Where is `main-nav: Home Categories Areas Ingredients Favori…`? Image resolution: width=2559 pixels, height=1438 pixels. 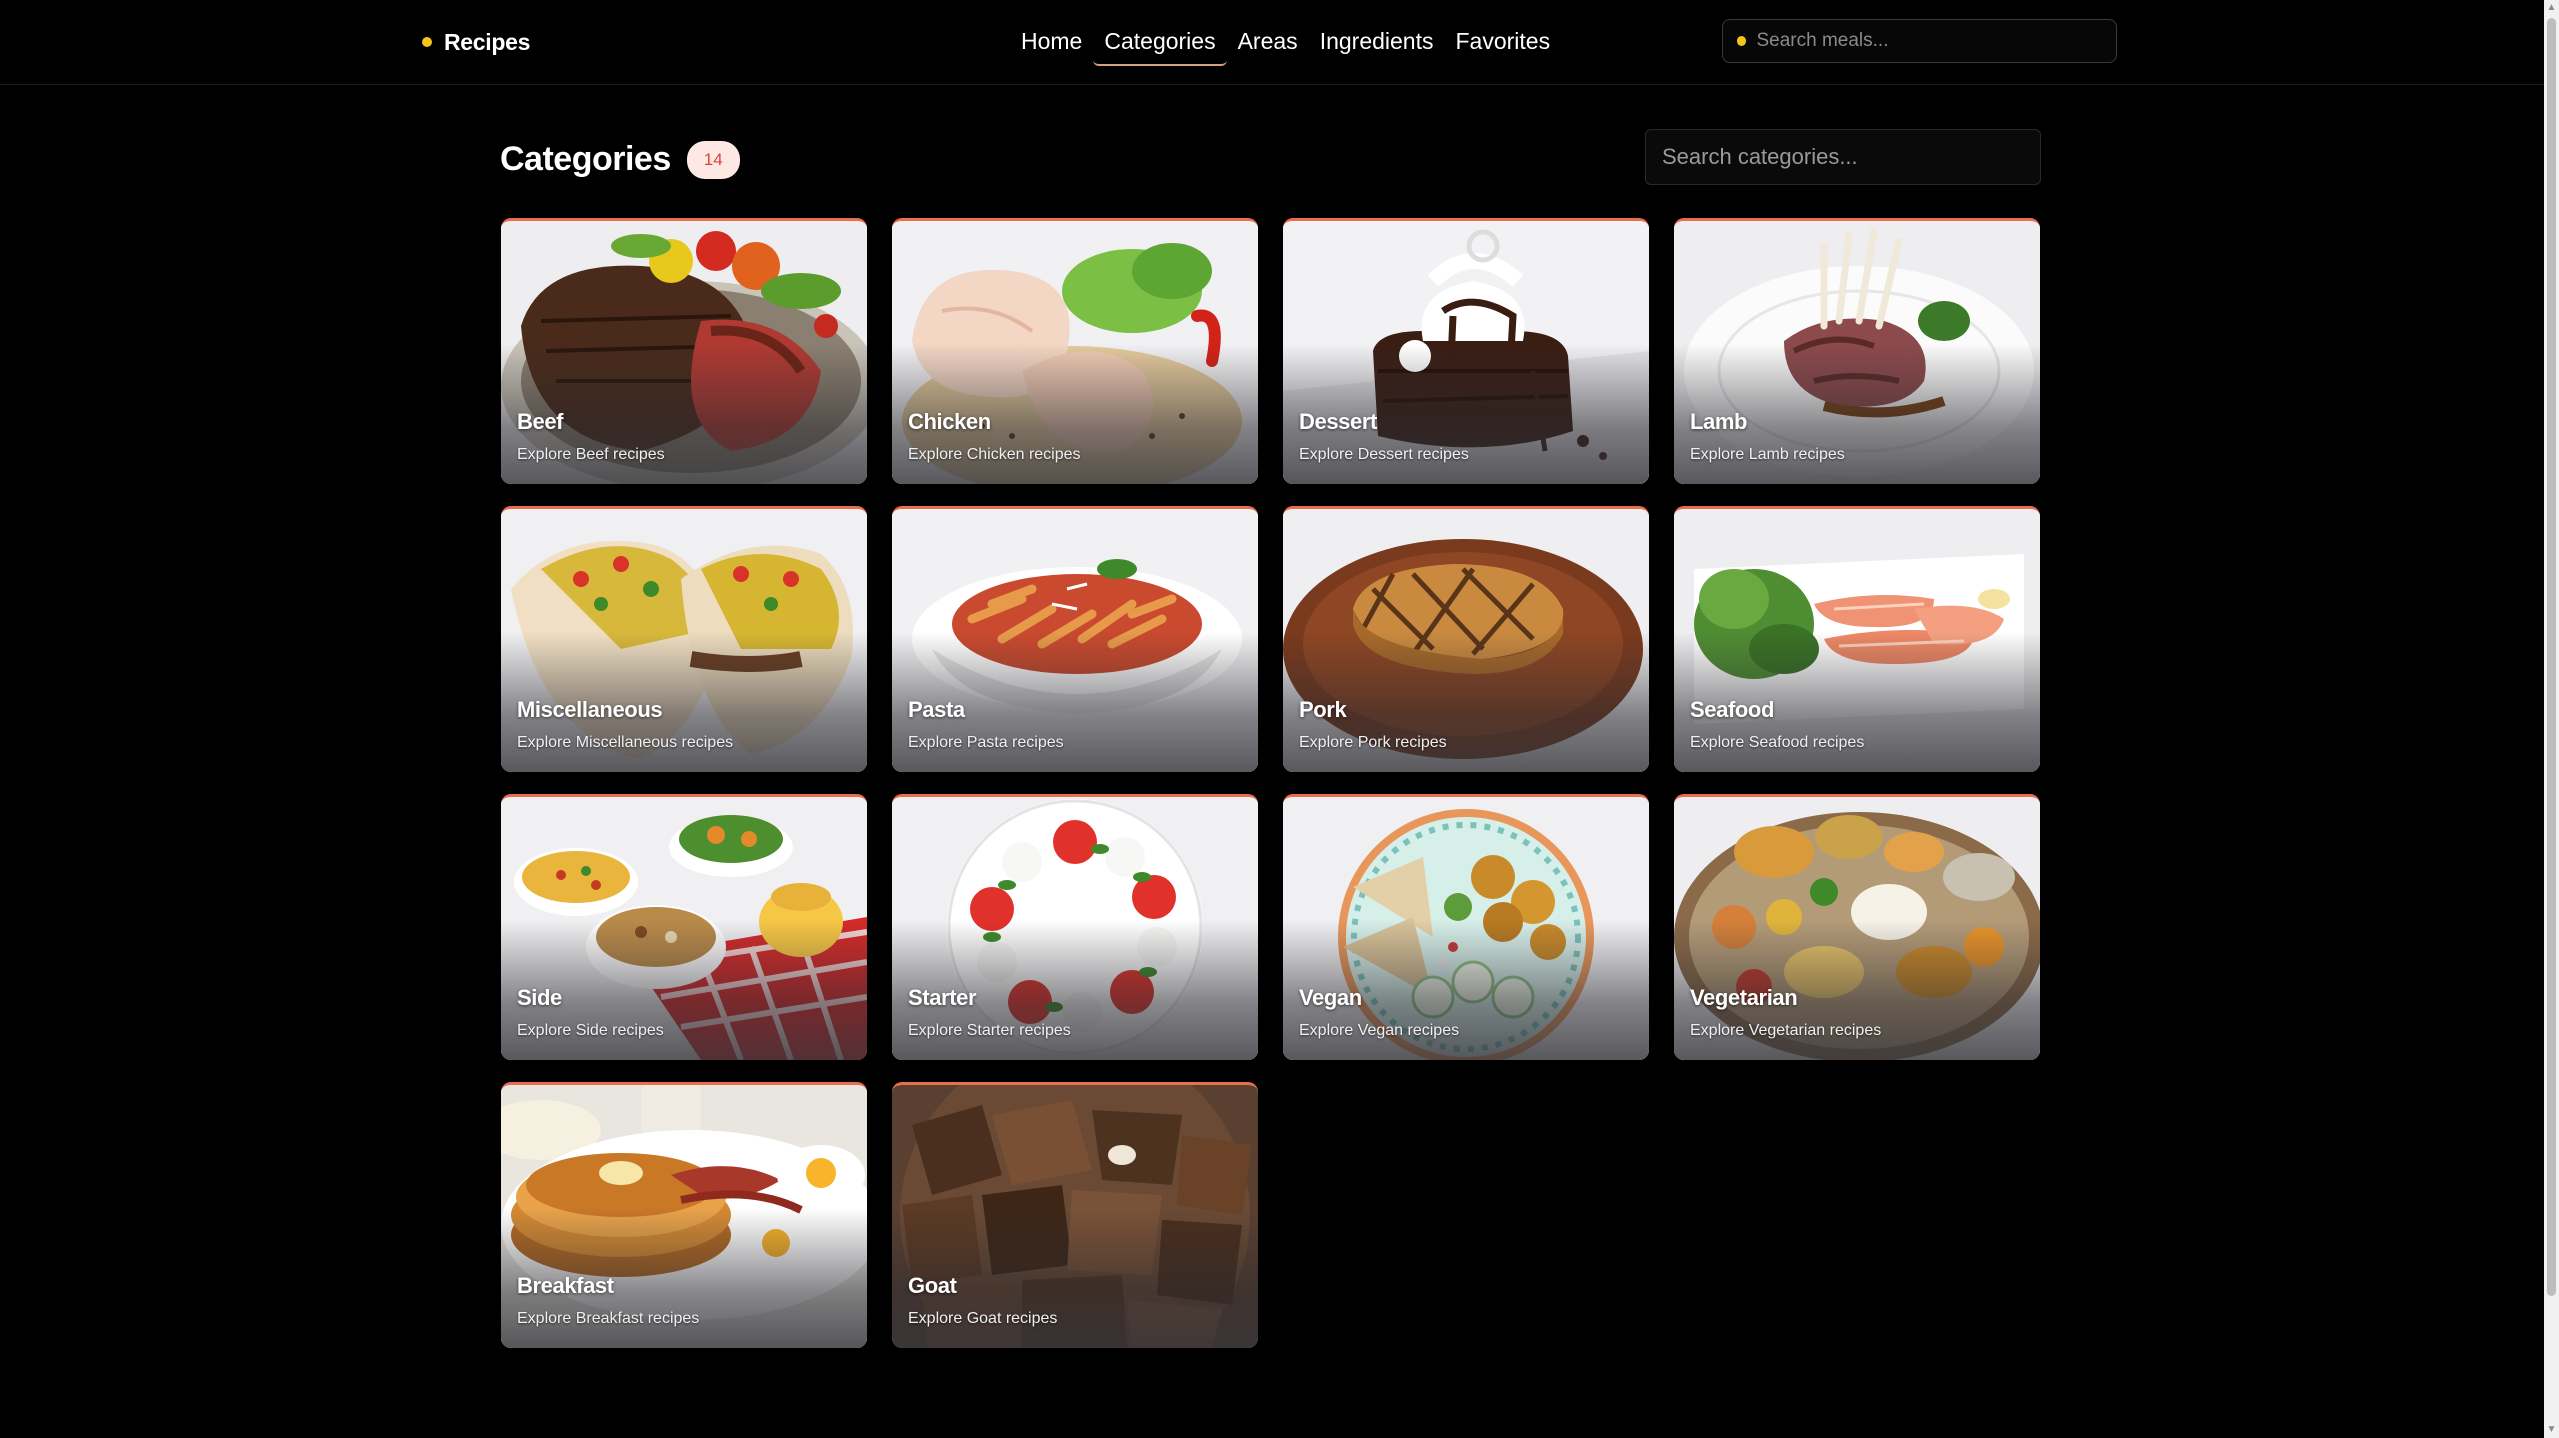
main-nav: Home Categories Areas Ingredients Favori… is located at coordinates (1285, 43).